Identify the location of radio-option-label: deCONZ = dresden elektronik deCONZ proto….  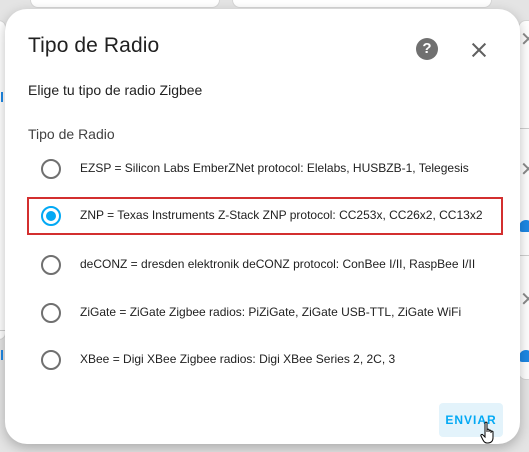
(278, 264).